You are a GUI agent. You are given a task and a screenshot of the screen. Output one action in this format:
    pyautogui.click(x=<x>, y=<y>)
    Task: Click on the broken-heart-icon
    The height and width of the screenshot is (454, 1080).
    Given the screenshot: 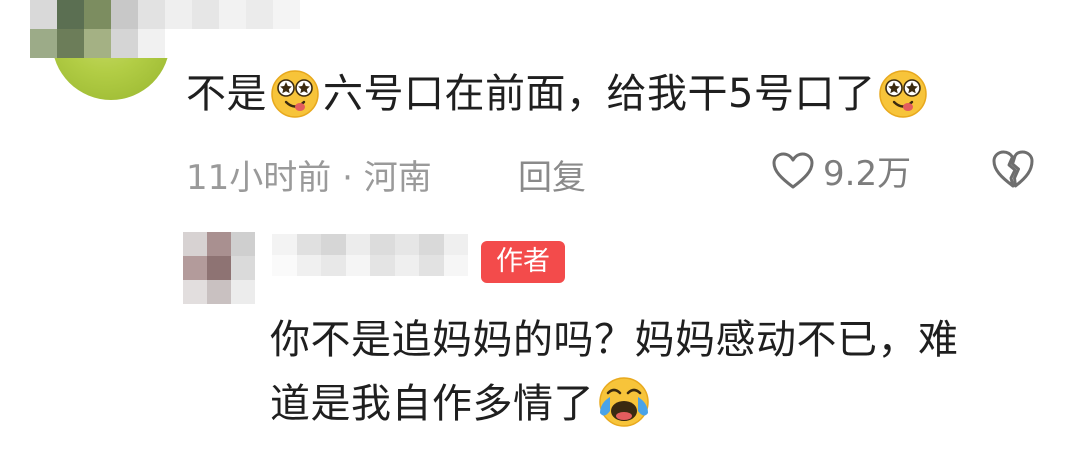 What is the action you would take?
    pyautogui.click(x=1013, y=169)
    